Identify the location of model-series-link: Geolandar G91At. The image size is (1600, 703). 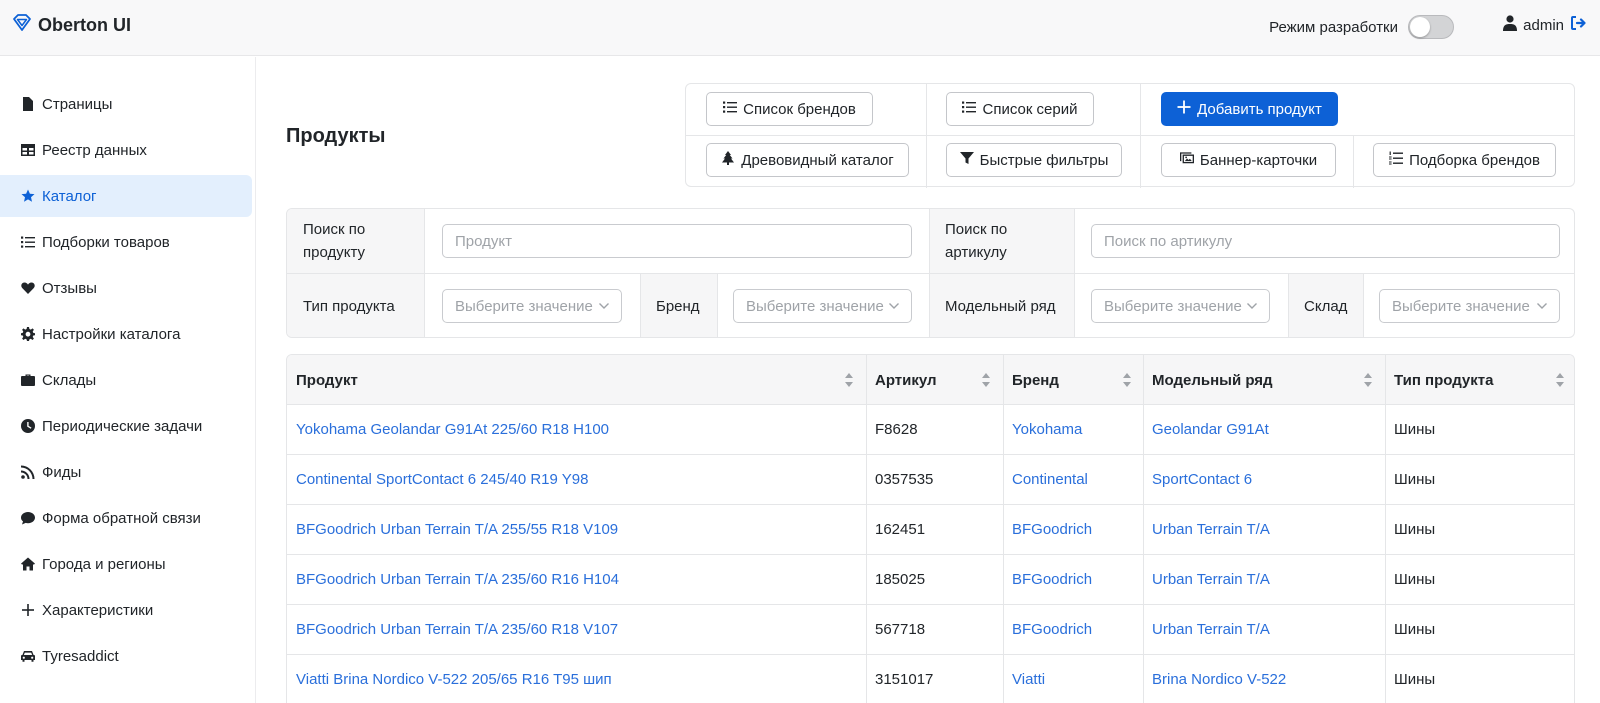
(1206, 429).